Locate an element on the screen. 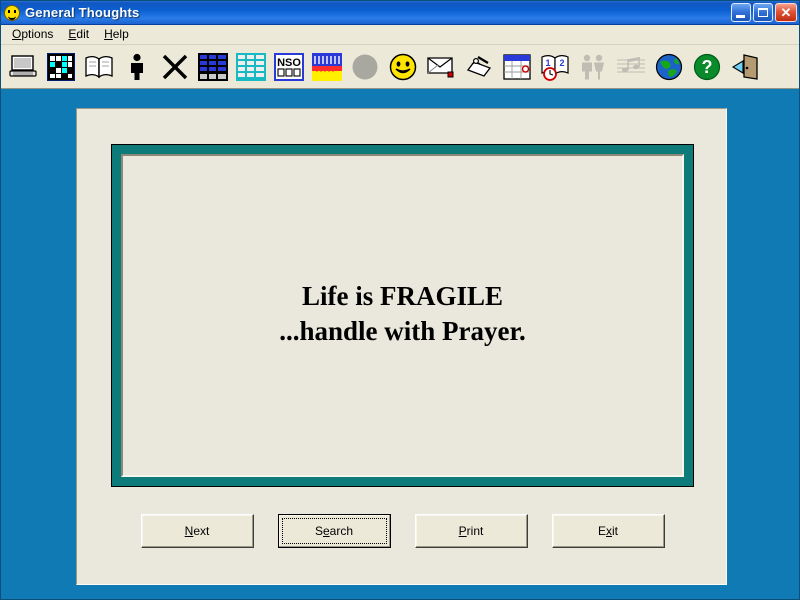 The height and width of the screenshot is (600, 800). close-icon: ✕ is located at coordinates (786, 12).